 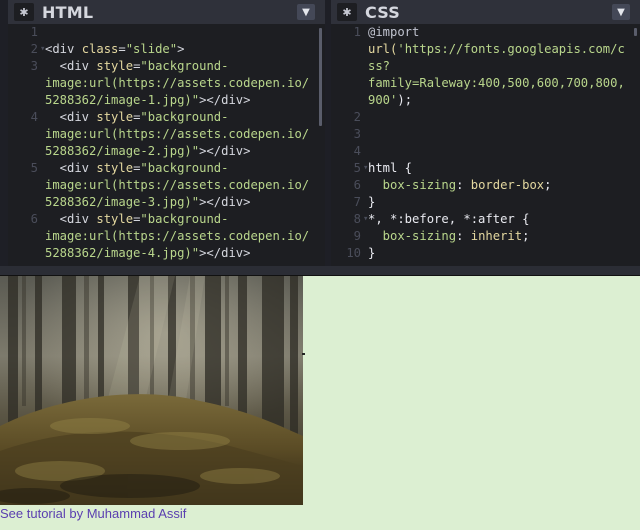 I want to click on code-token: 5288362/image-2.jpg)", so click(x=122, y=151).